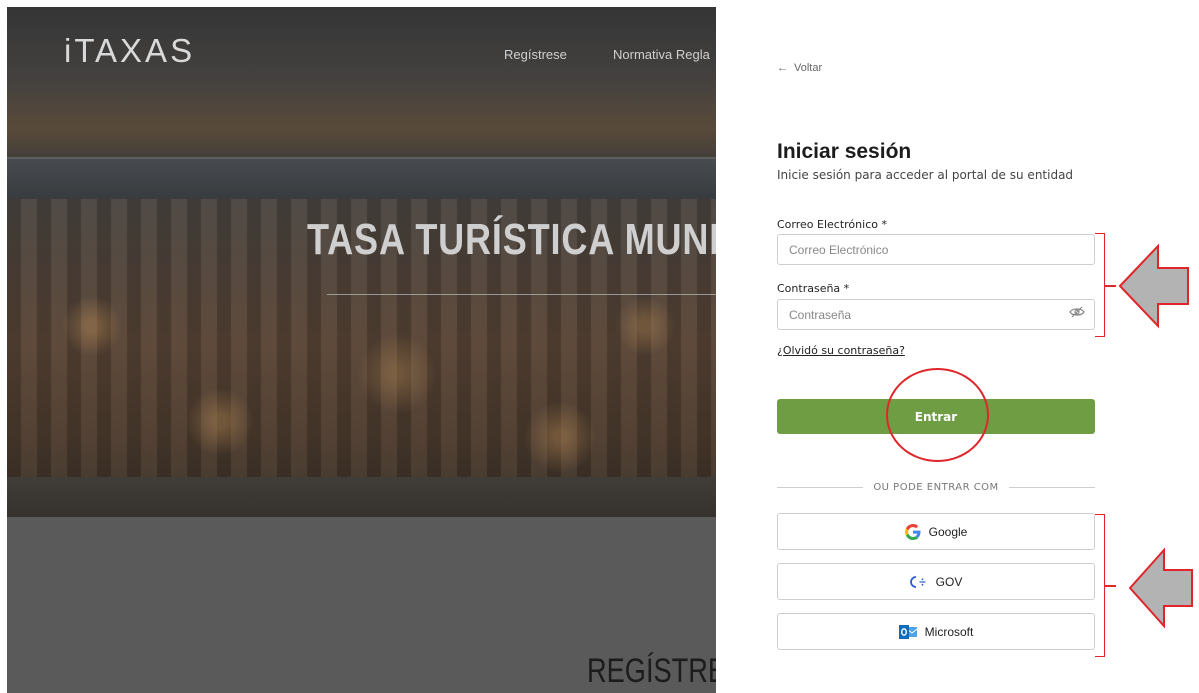 The image size is (1199, 693). Describe the element at coordinates (661, 54) in the screenshot. I see `nav-regulations: Normativa Regla` at that location.